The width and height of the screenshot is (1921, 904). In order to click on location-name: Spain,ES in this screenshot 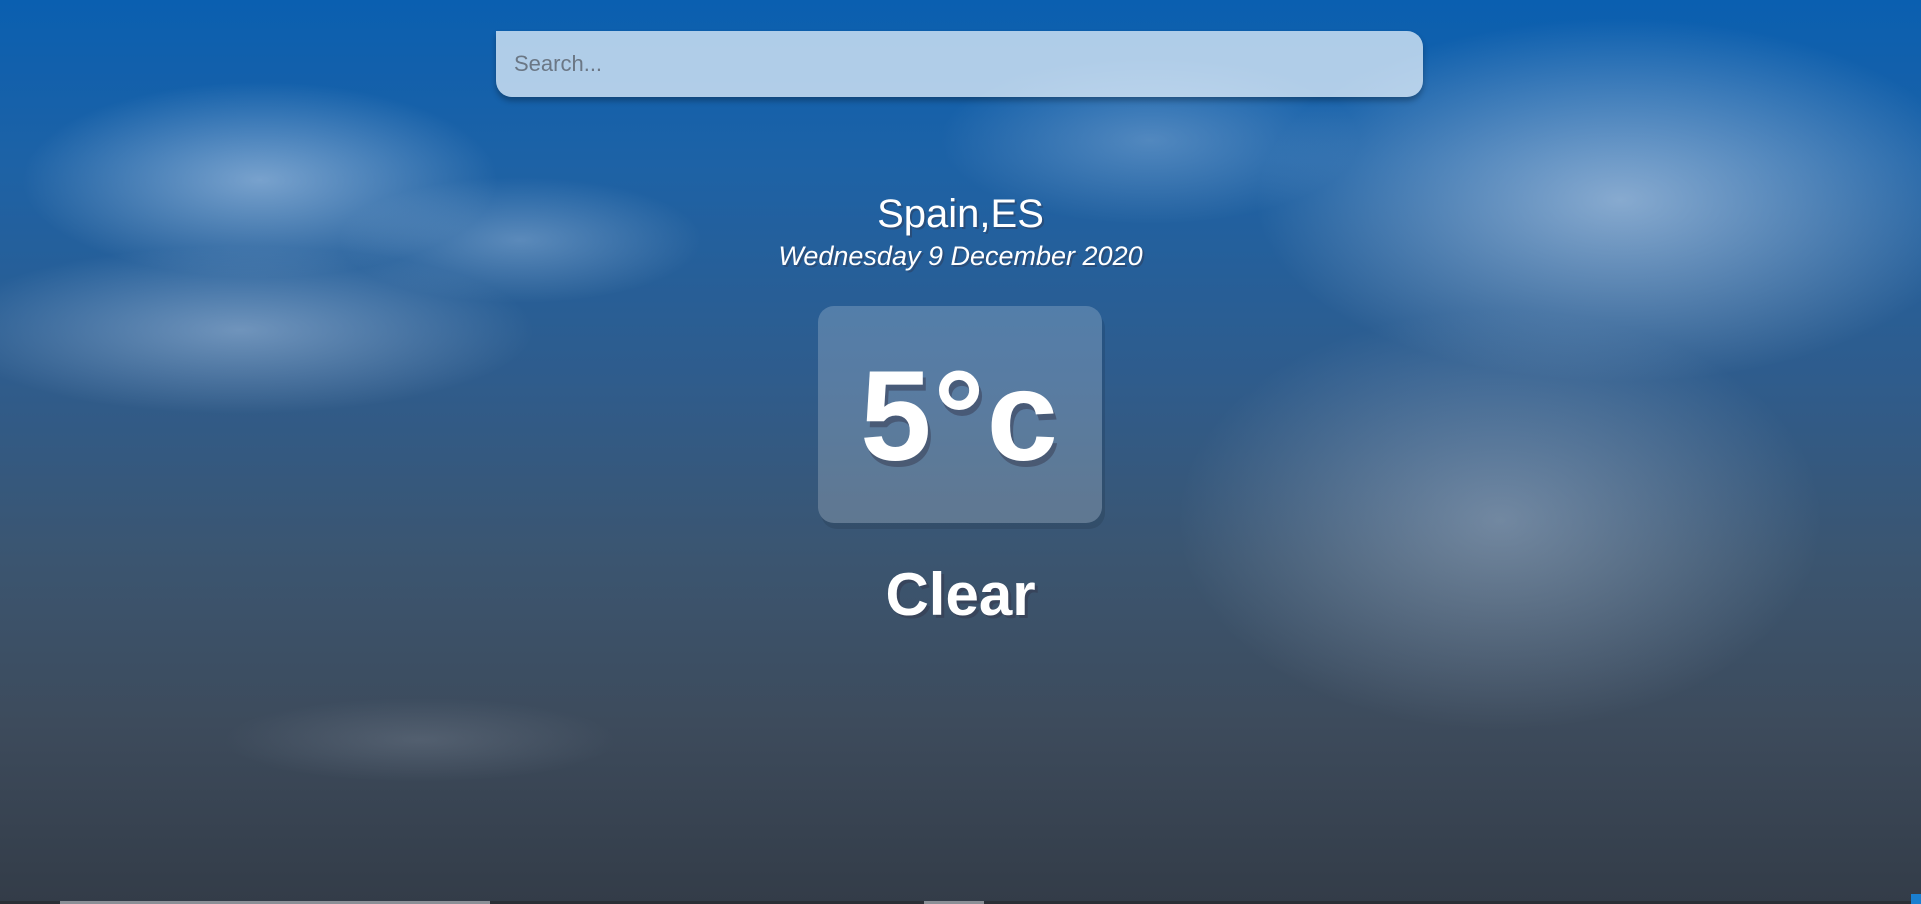, I will do `click(960, 214)`.